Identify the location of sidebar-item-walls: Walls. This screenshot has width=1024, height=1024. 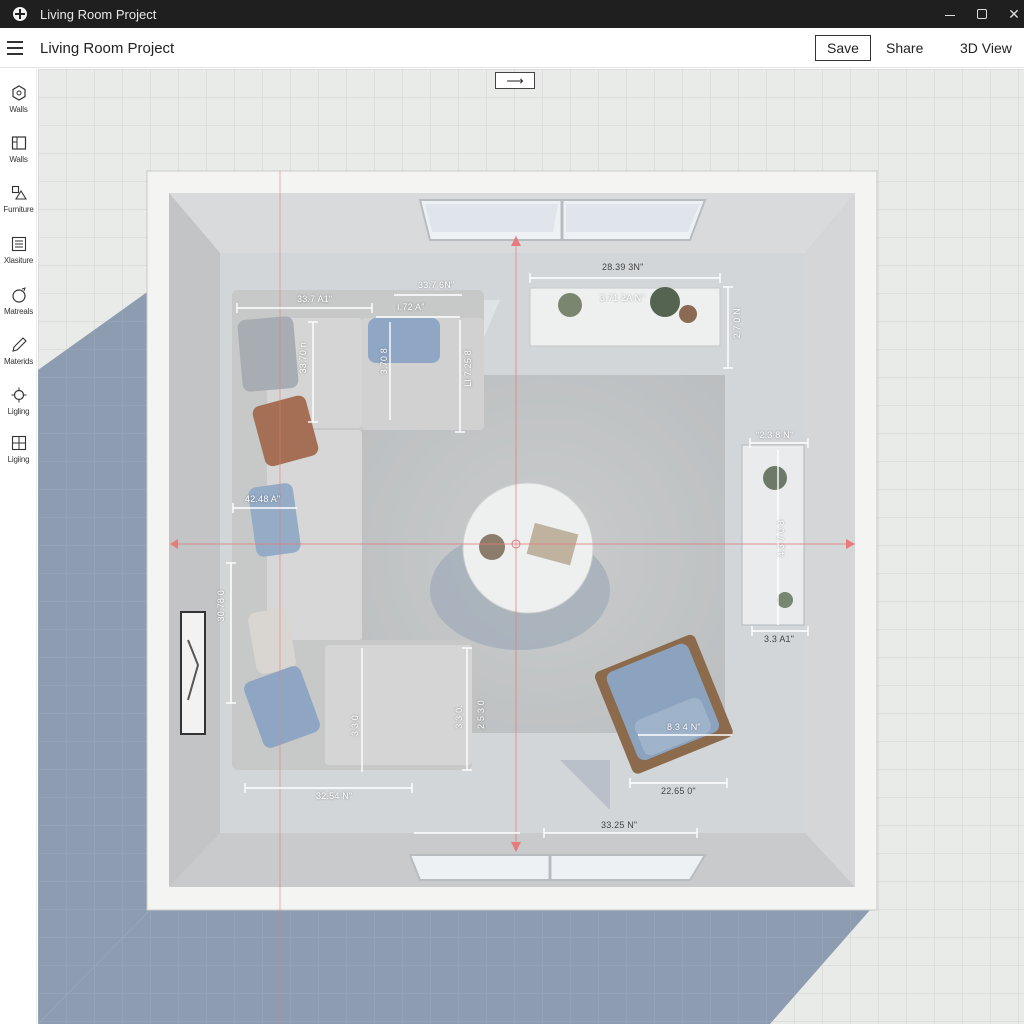
(18, 109).